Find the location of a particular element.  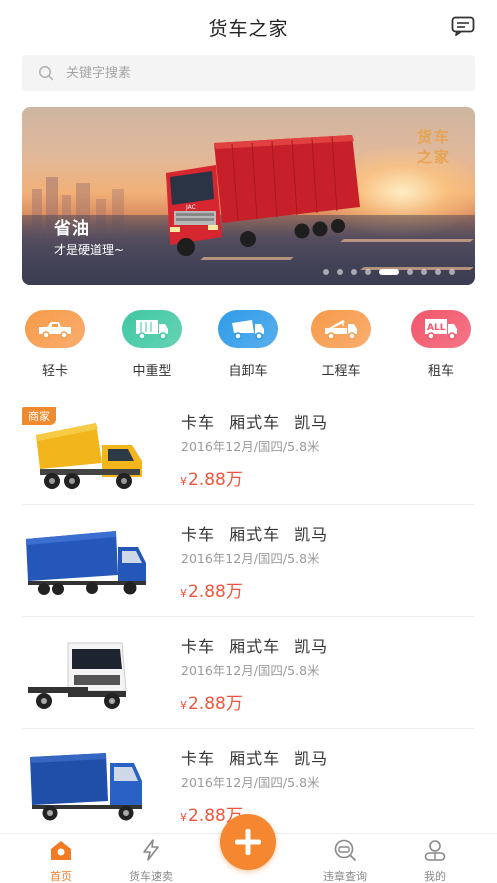

plus-icon is located at coordinates (248, 842).